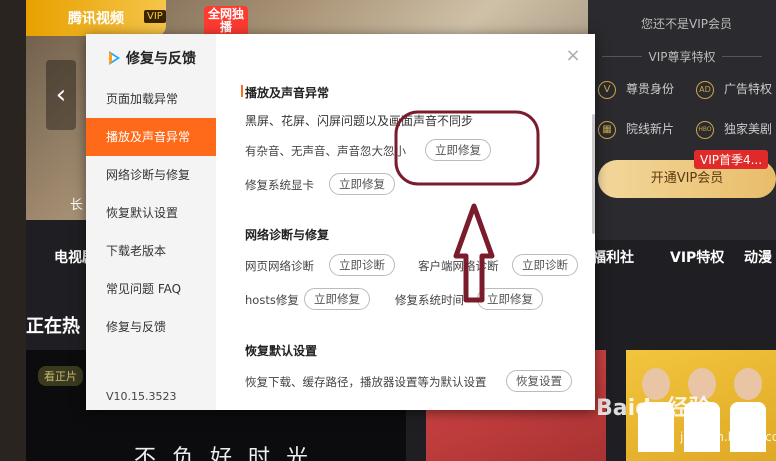 The image size is (776, 461). I want to click on privilege-label: 独家美剧, so click(748, 129).